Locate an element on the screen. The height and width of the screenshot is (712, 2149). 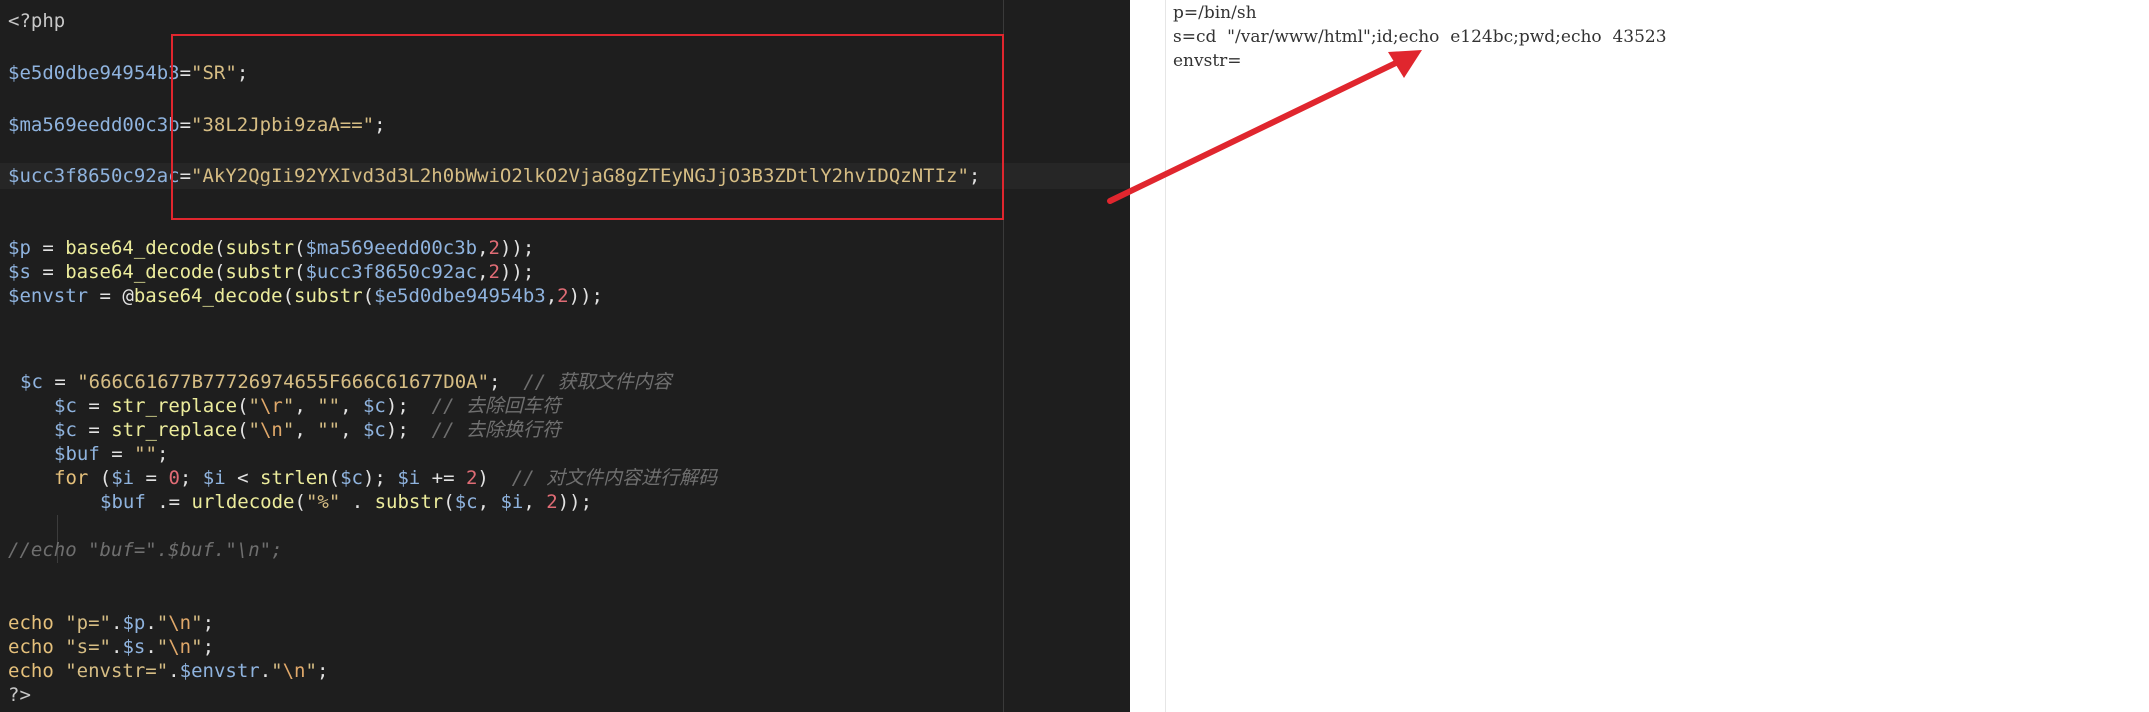
annotation-arrow-icon is located at coordinates (1264, 127).